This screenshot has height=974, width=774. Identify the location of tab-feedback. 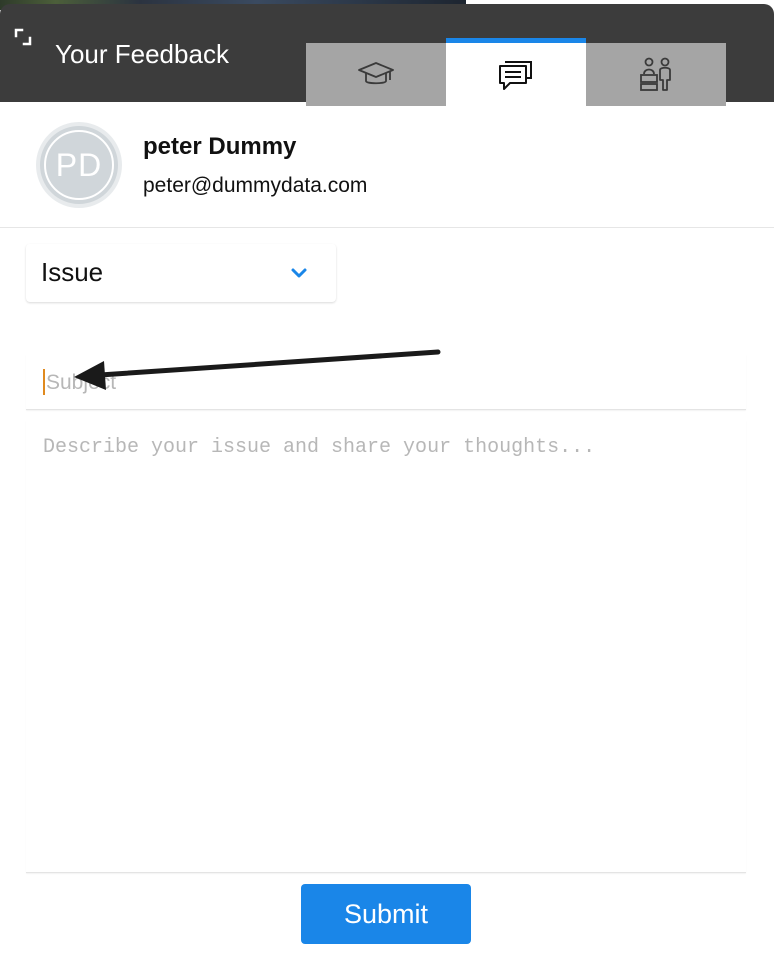
(516, 72).